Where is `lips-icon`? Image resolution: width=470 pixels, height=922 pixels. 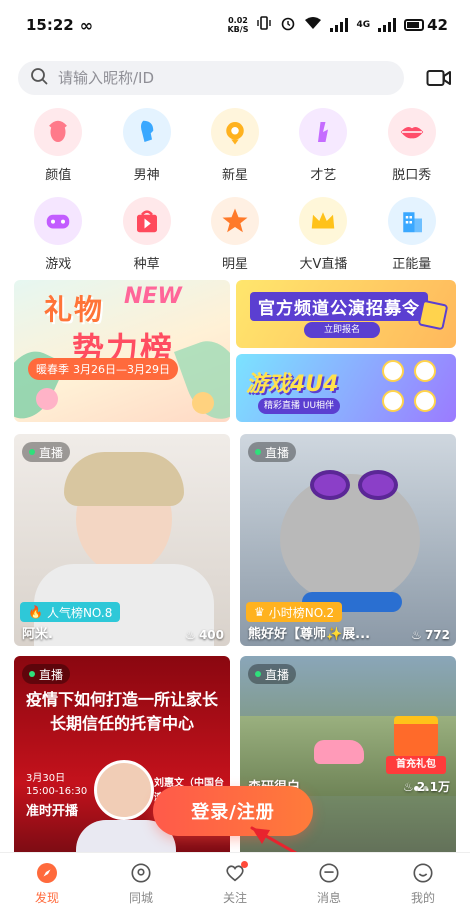
lips-icon is located at coordinates (411, 132).